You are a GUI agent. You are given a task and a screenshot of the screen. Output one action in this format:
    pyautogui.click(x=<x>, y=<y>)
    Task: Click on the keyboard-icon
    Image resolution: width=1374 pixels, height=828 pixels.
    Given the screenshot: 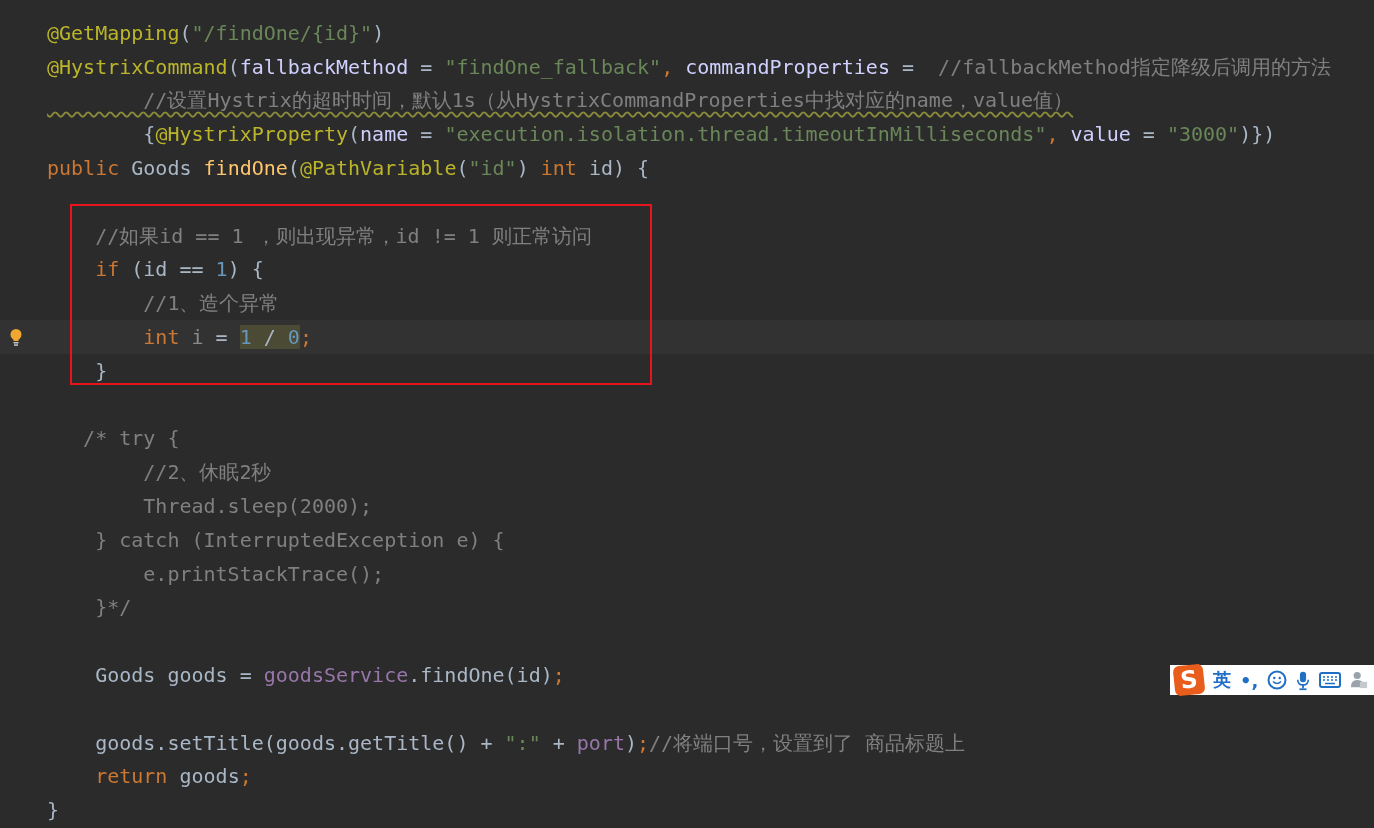 What is the action you would take?
    pyautogui.click(x=1330, y=680)
    